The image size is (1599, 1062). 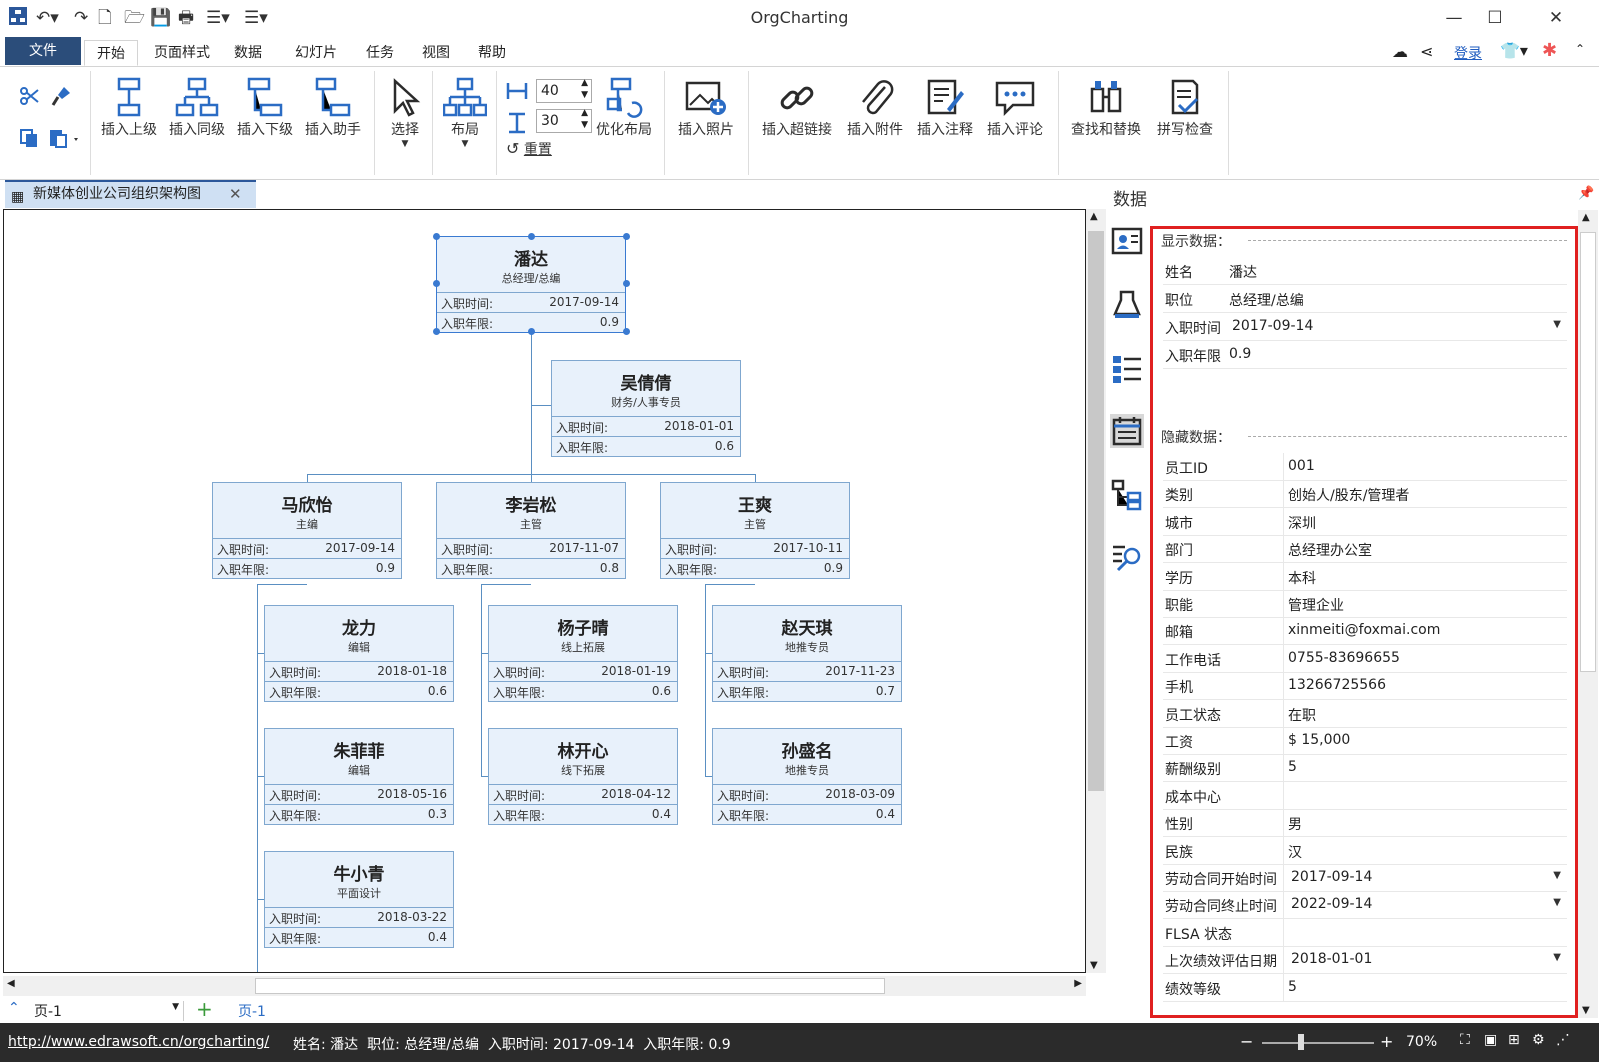 What do you see at coordinates (436, 53) in the screenshot?
I see `tab-view: 视图` at bounding box center [436, 53].